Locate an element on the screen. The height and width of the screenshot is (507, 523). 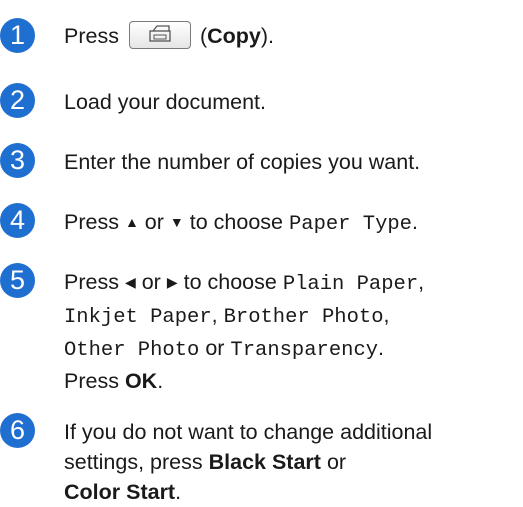
step-line: settings, press Black Start or is located at coordinates (293, 462).